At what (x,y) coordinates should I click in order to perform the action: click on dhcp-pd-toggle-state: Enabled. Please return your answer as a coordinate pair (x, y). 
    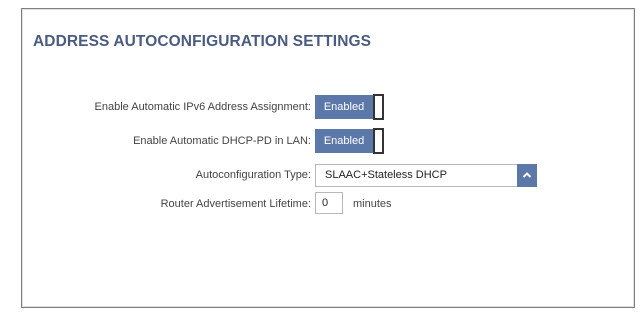
    Looking at the image, I should click on (344, 141).